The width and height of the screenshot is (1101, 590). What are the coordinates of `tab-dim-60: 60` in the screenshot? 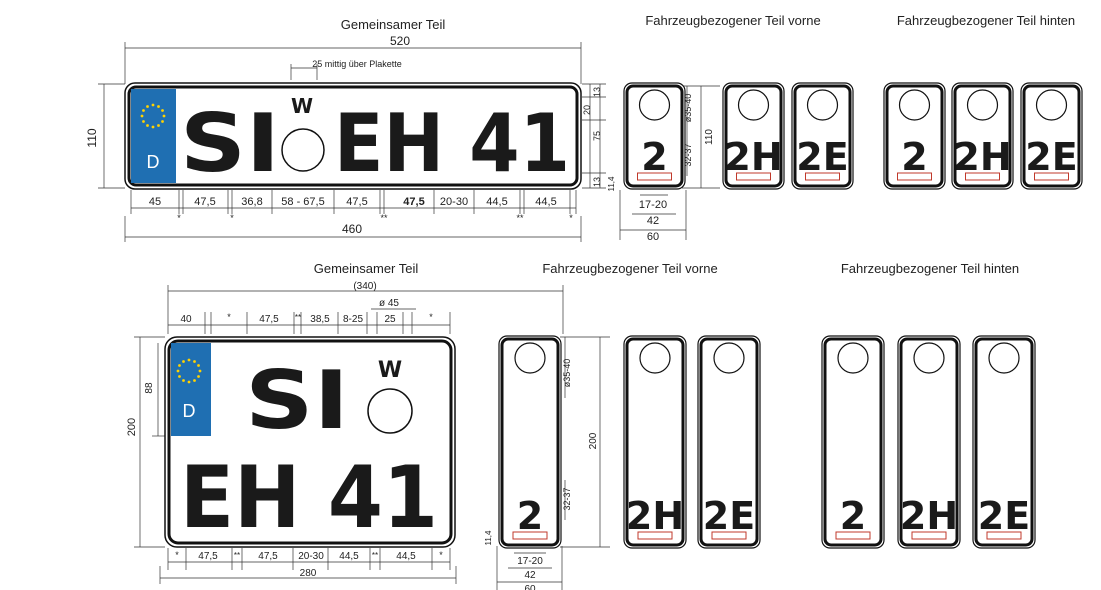 It's located at (653, 237).